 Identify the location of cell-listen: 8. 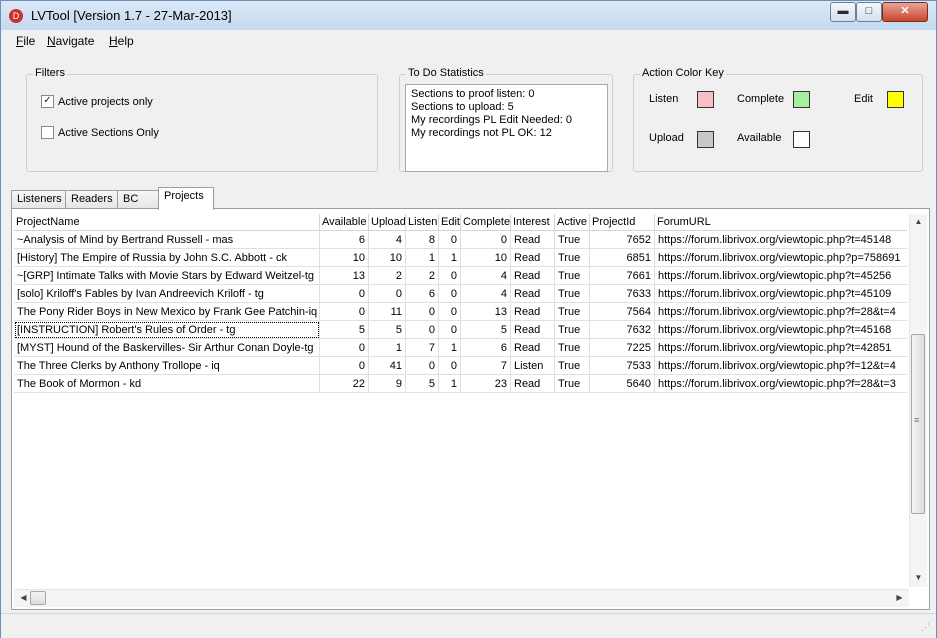
(422, 240).